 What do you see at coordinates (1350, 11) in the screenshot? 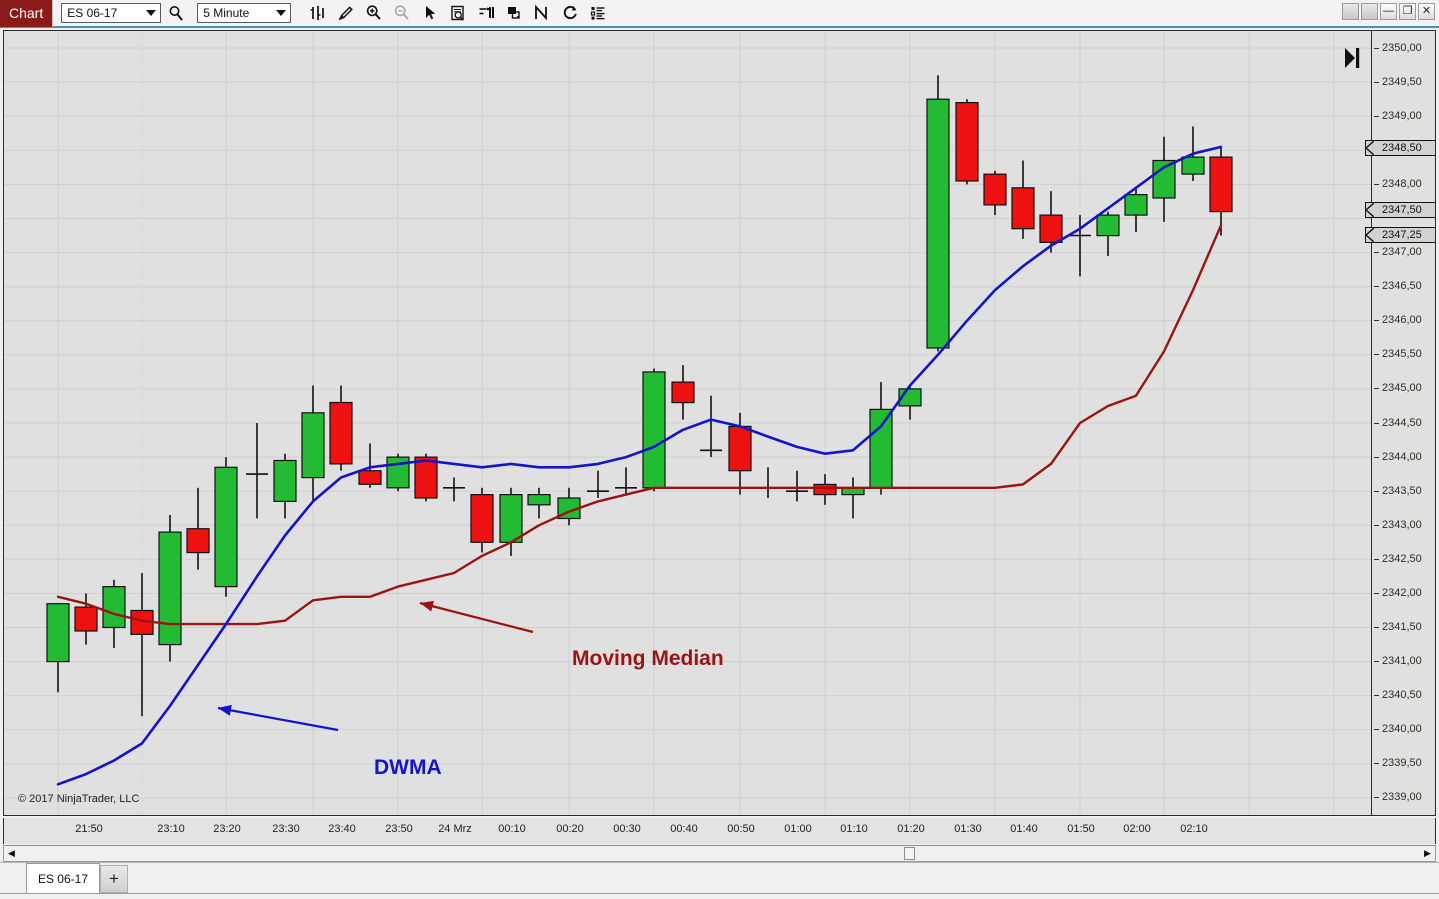
I see `window-button-blank1` at bounding box center [1350, 11].